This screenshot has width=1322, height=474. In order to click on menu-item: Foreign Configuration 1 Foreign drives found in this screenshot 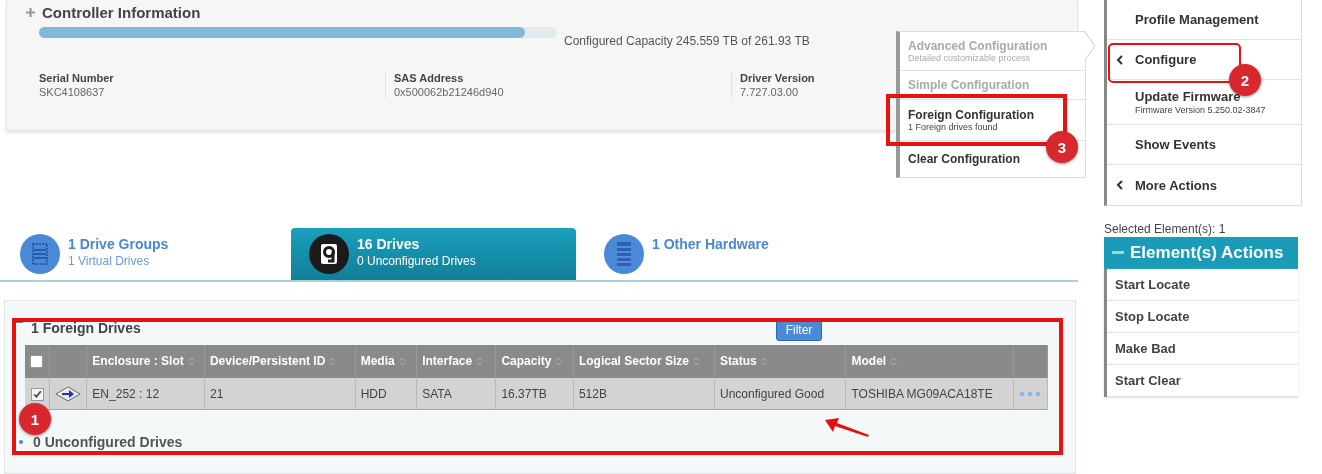, I will do `click(971, 120)`.